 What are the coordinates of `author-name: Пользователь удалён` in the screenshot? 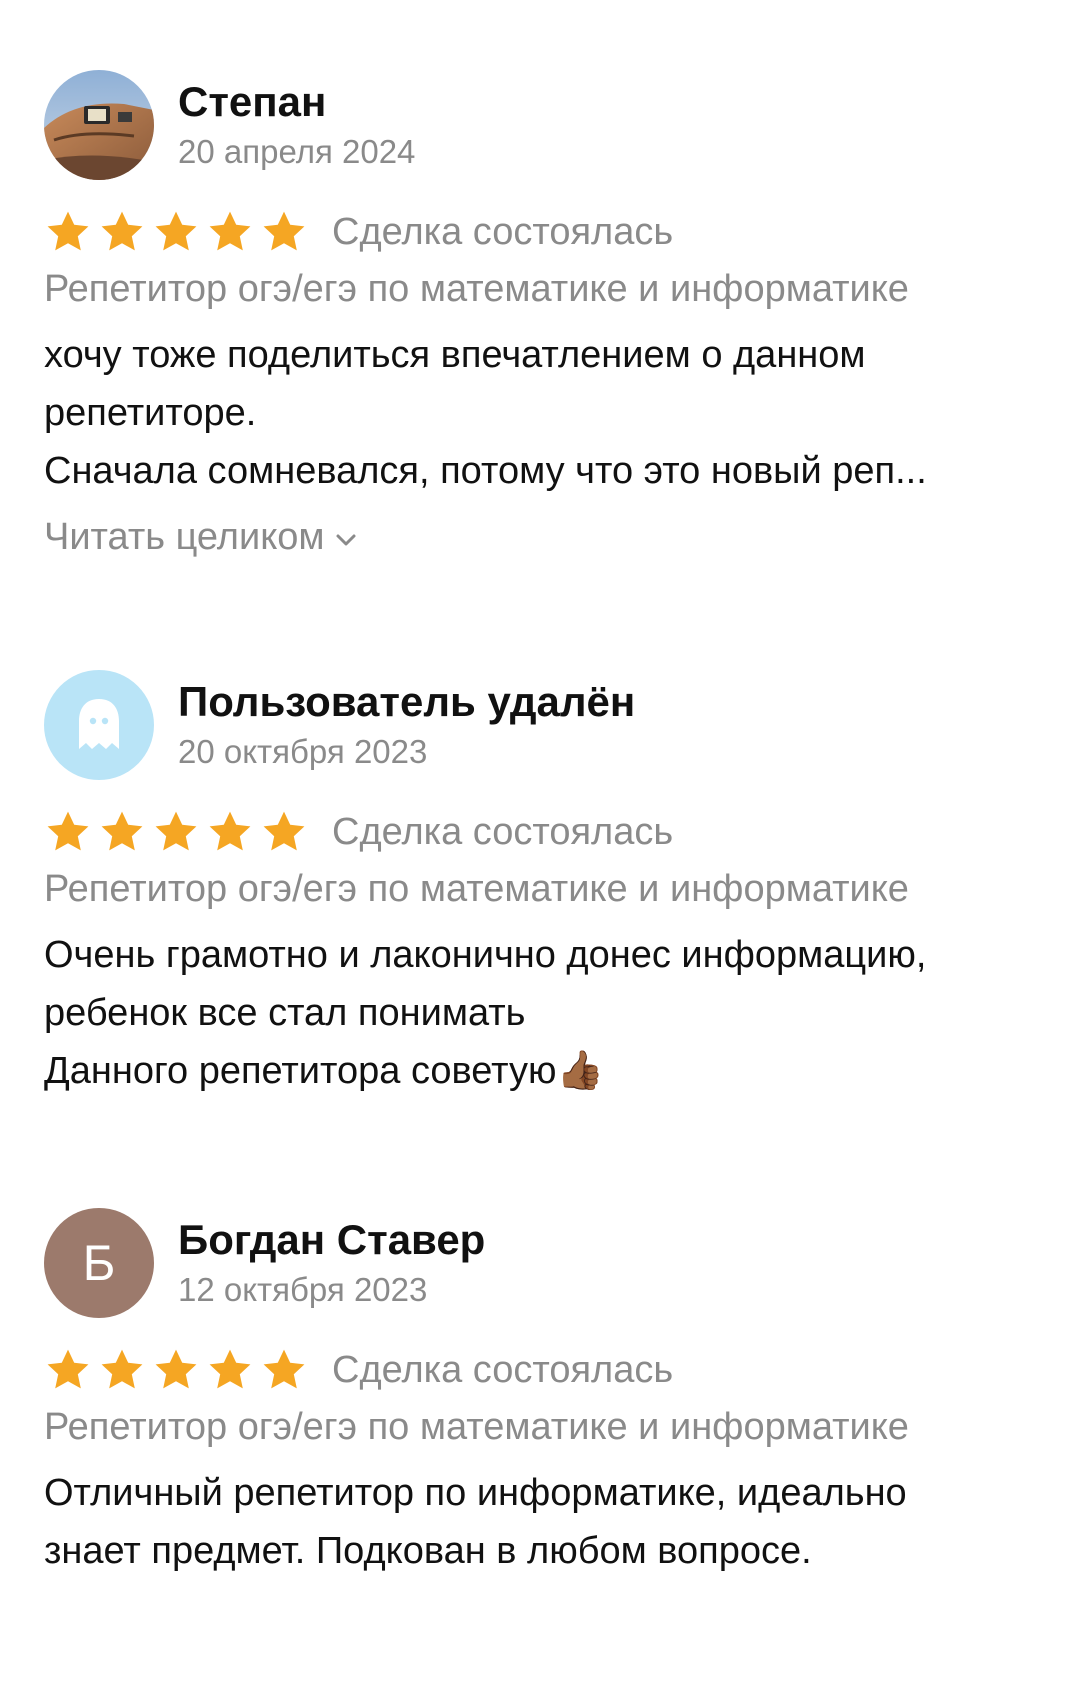 It's located at (406, 702).